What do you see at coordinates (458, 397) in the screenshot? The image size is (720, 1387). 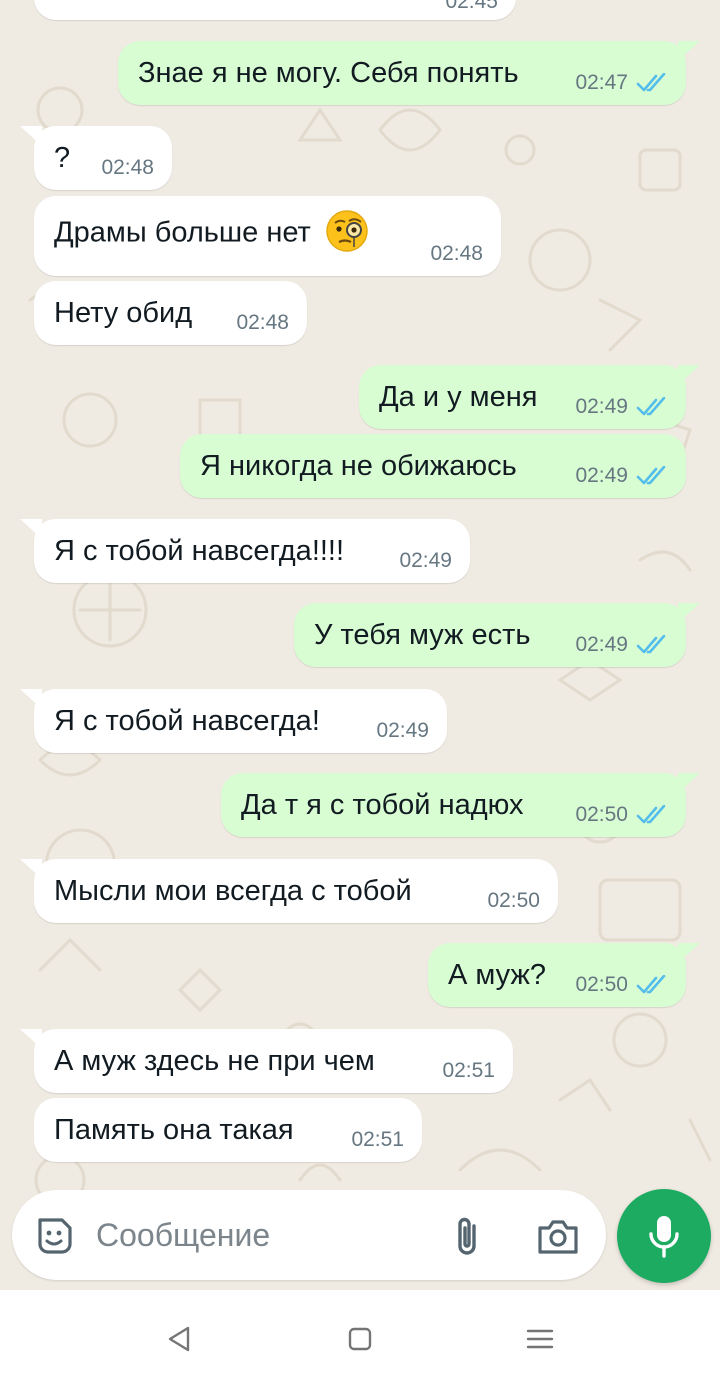 I see `message-text: Да и у меня` at bounding box center [458, 397].